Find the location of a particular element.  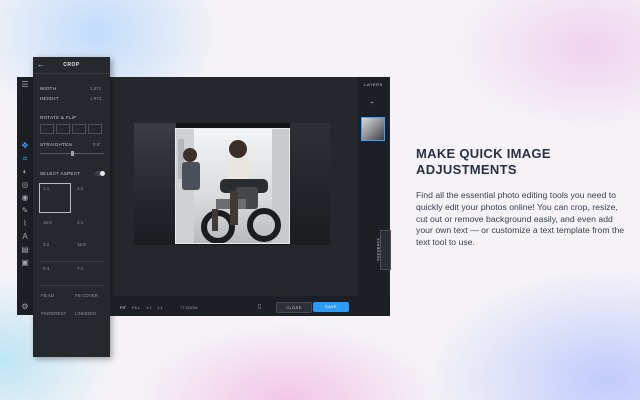

menu-icon: ☰ is located at coordinates (25, 85).